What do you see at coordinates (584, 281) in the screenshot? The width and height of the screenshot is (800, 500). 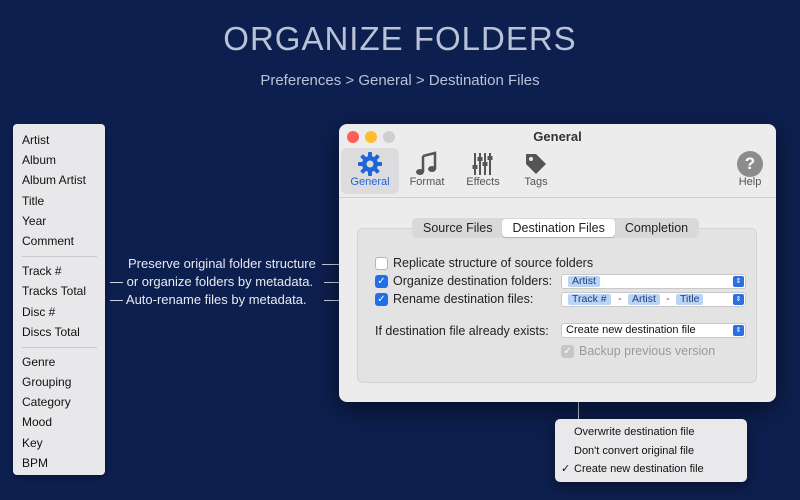 I see `organize-token: Artist` at bounding box center [584, 281].